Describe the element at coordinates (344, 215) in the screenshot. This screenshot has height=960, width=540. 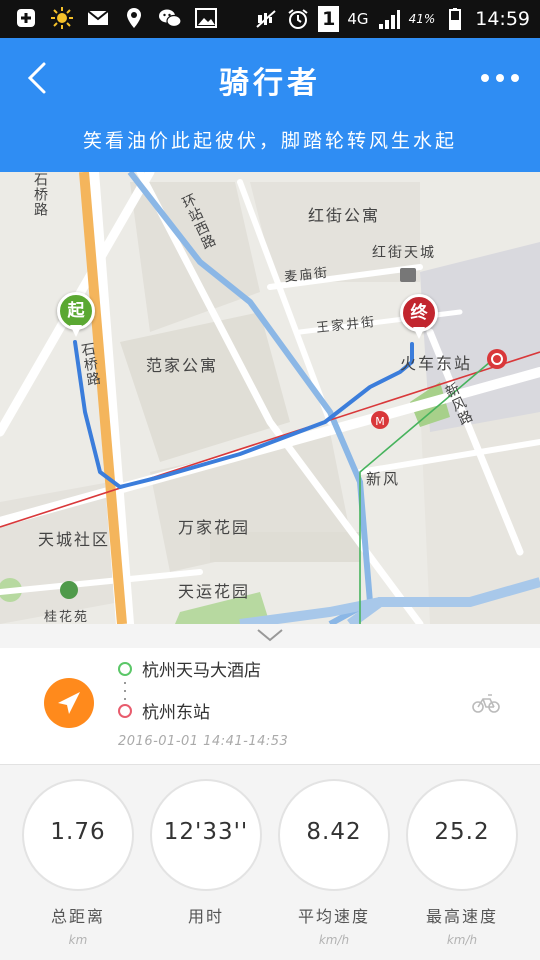
I see `map-label: 红街公寓` at that location.